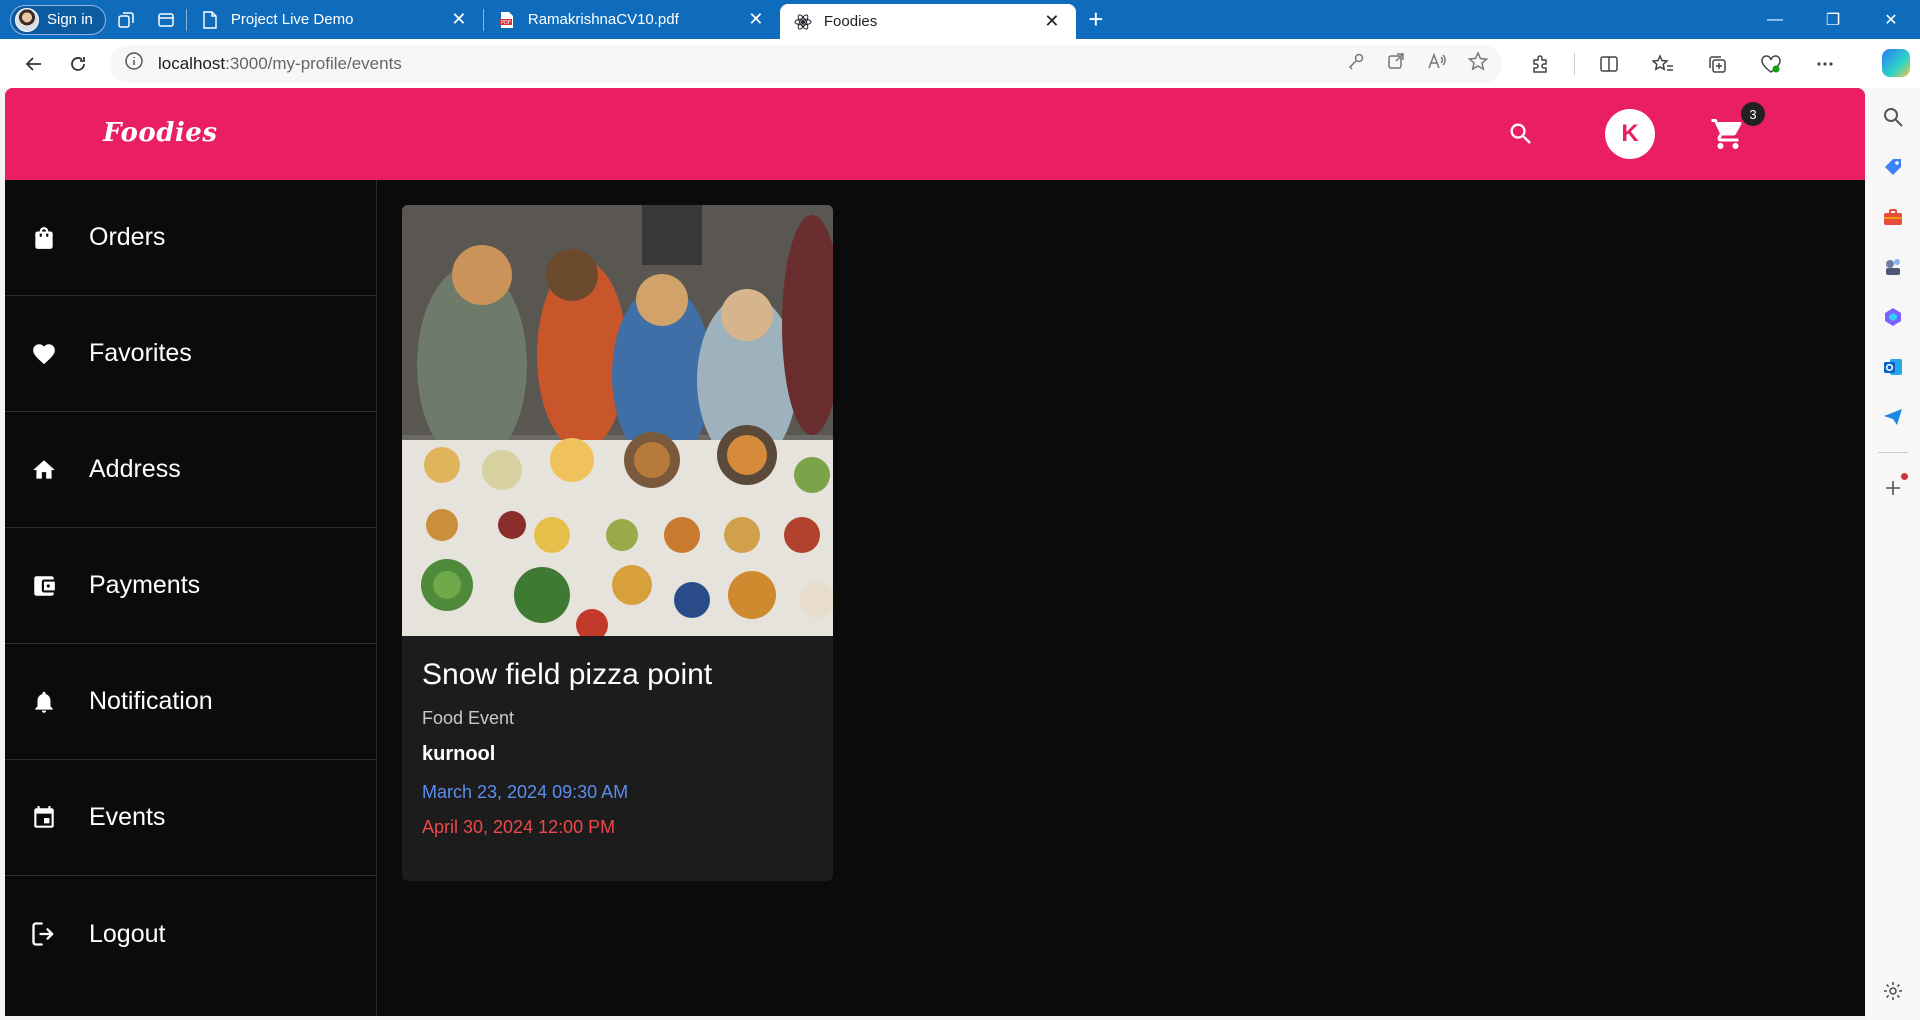 The image size is (1920, 1020). Describe the element at coordinates (617, 420) in the screenshot. I see `event-image` at that location.